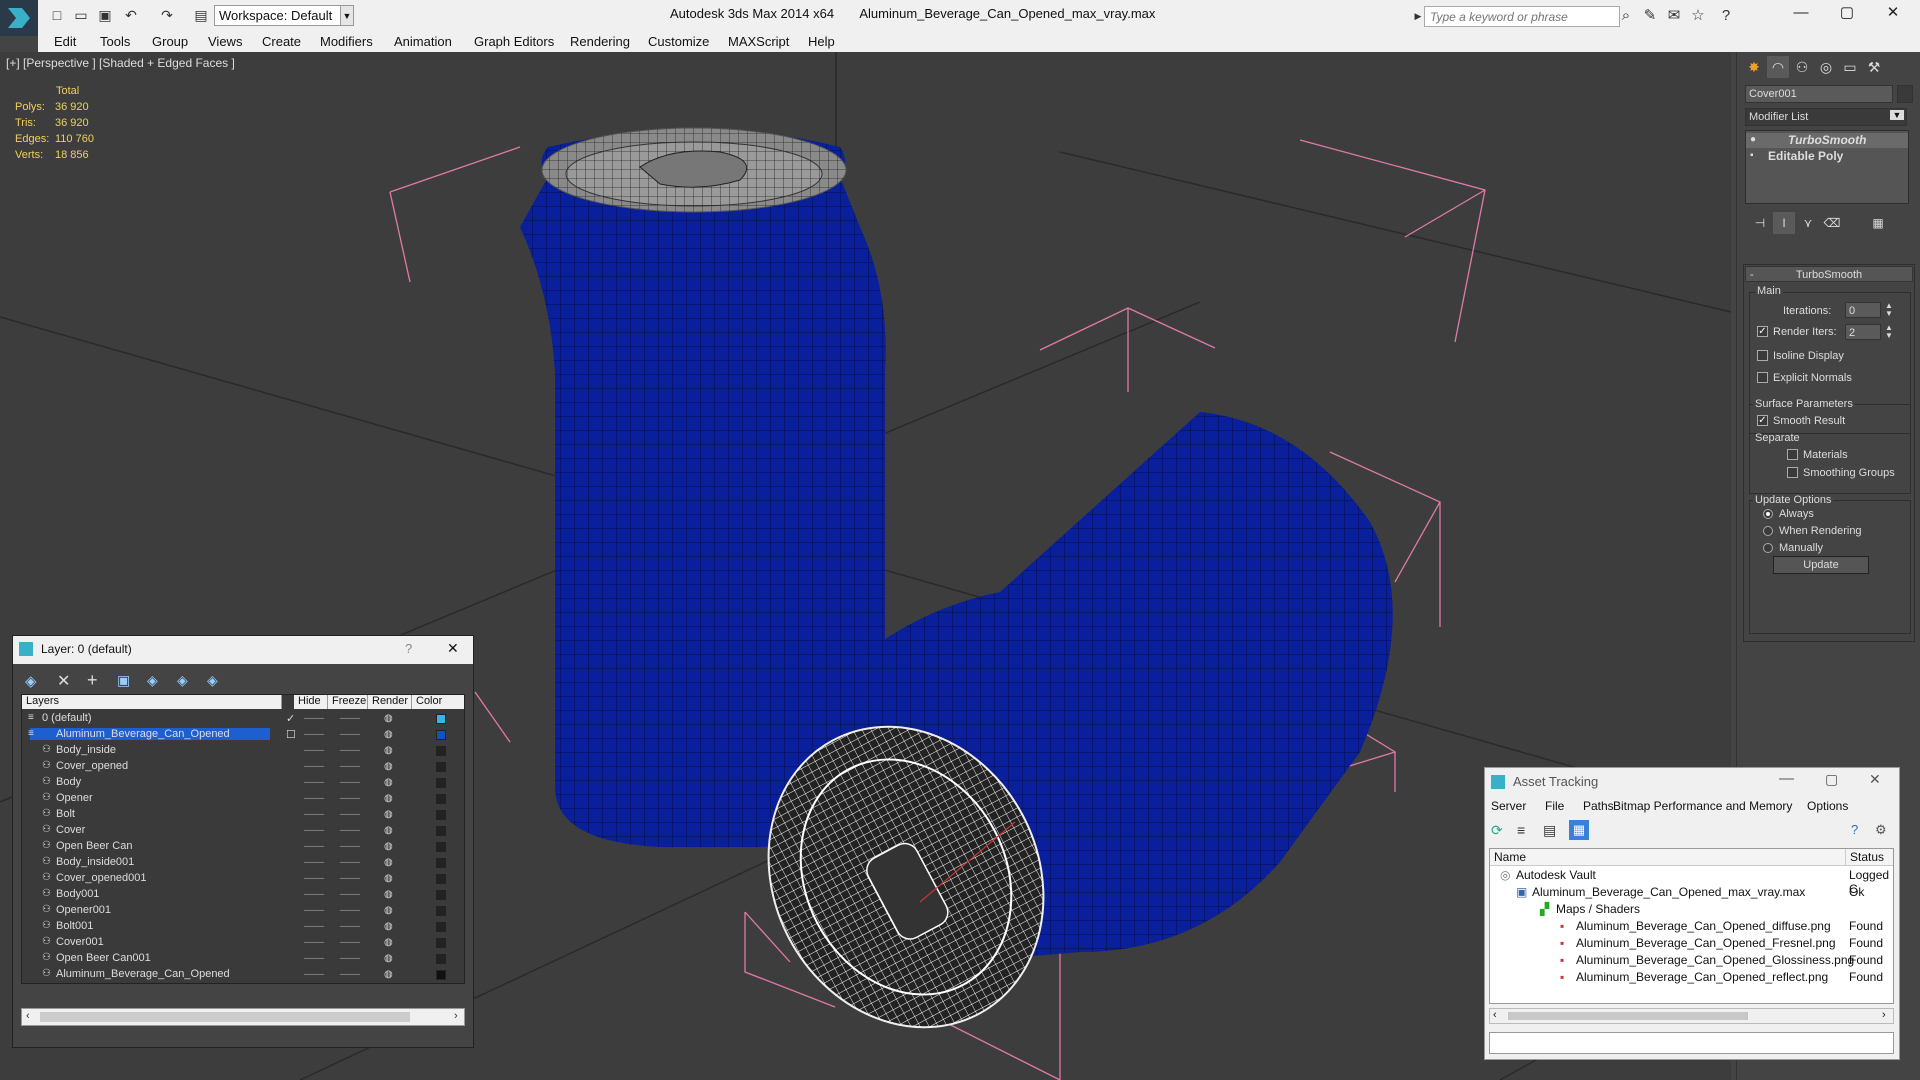 This screenshot has height=1080, width=1920. I want to click on iterations-spinner: 0, so click(1863, 310).